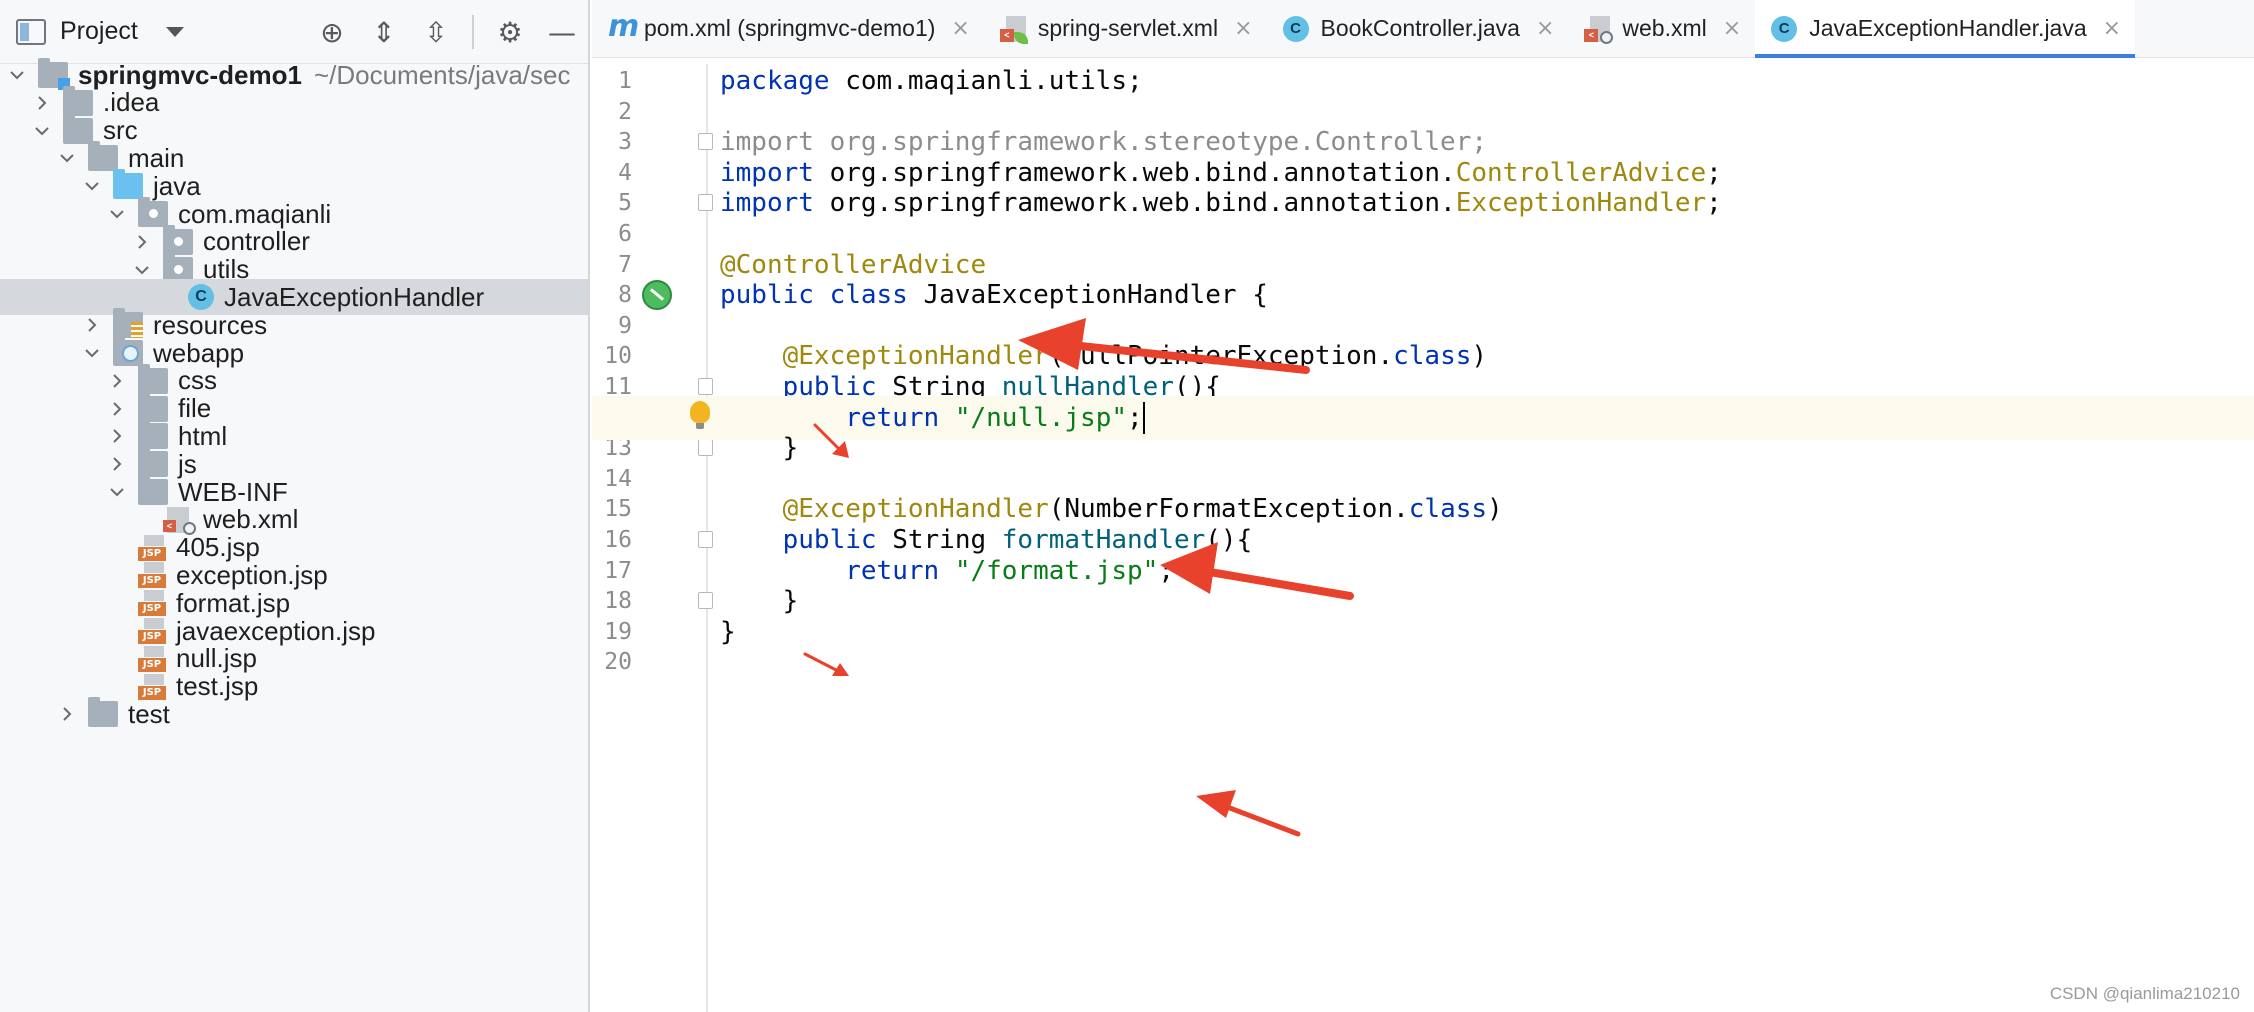 The width and height of the screenshot is (2254, 1012). Describe the element at coordinates (562, 32) in the screenshot. I see `hide-panel-icon: —` at that location.